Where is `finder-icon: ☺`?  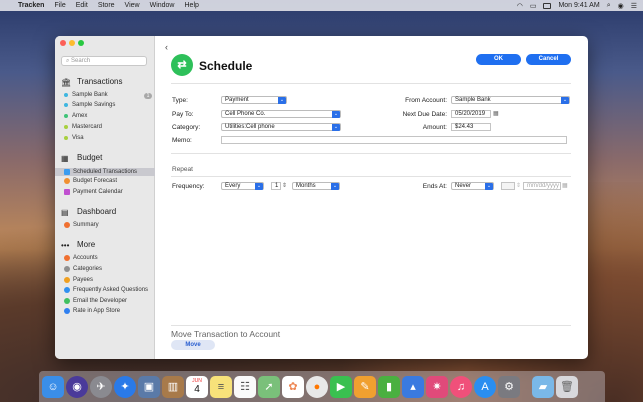
finder-icon: ☺ is located at coordinates (53, 386).